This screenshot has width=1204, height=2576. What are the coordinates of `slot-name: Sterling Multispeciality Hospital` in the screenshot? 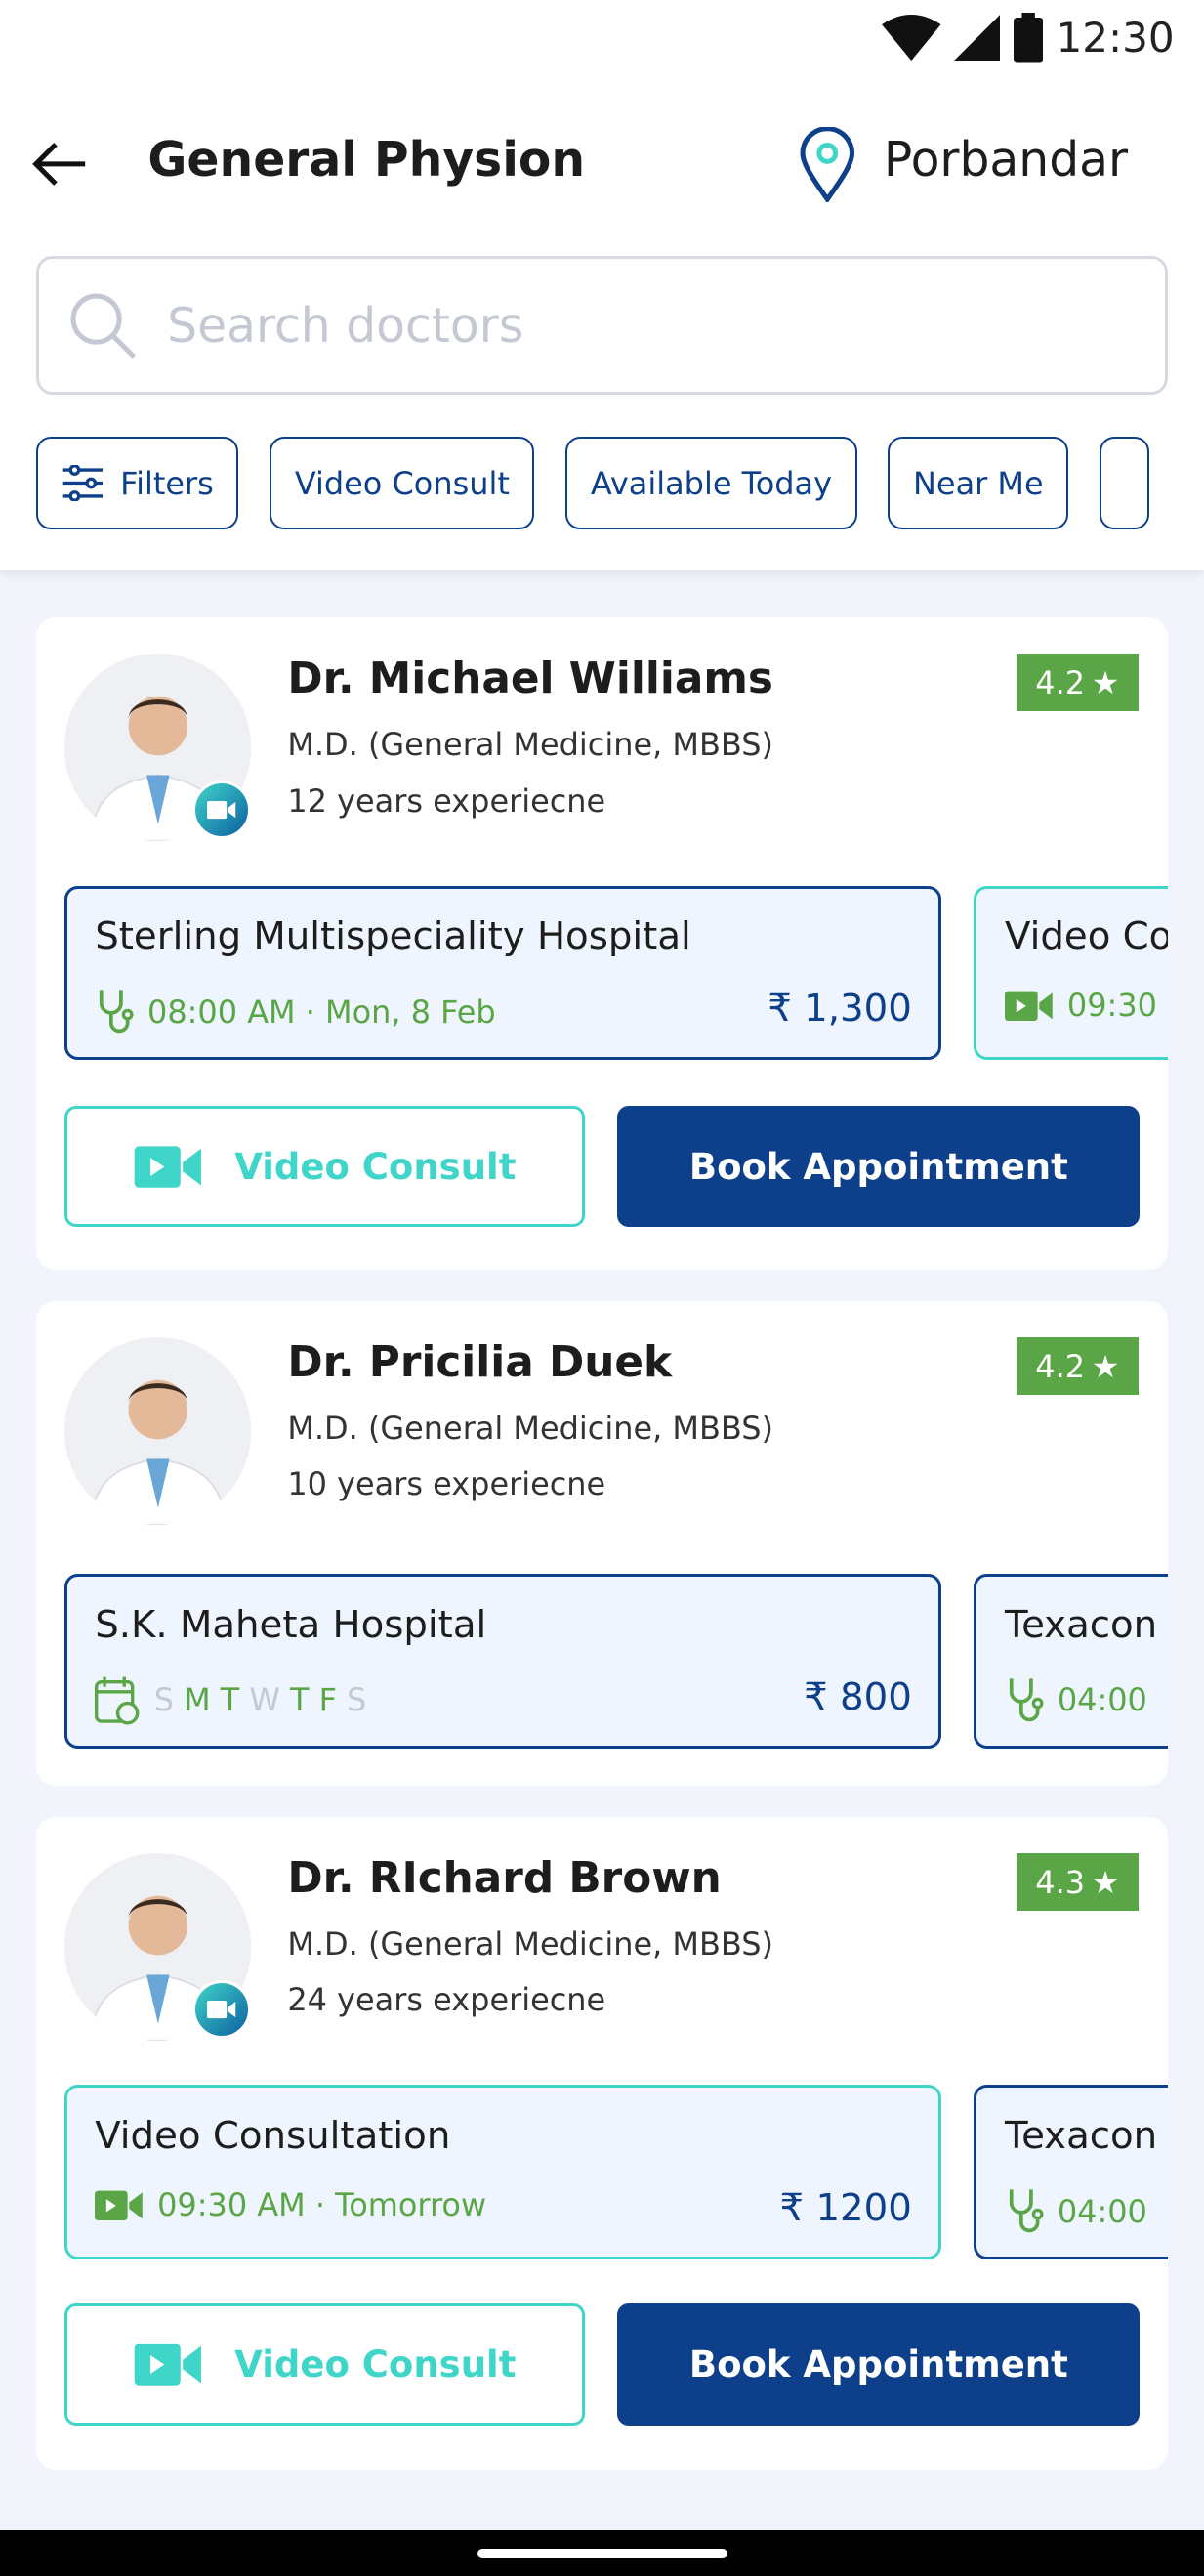 It's located at (393, 936).